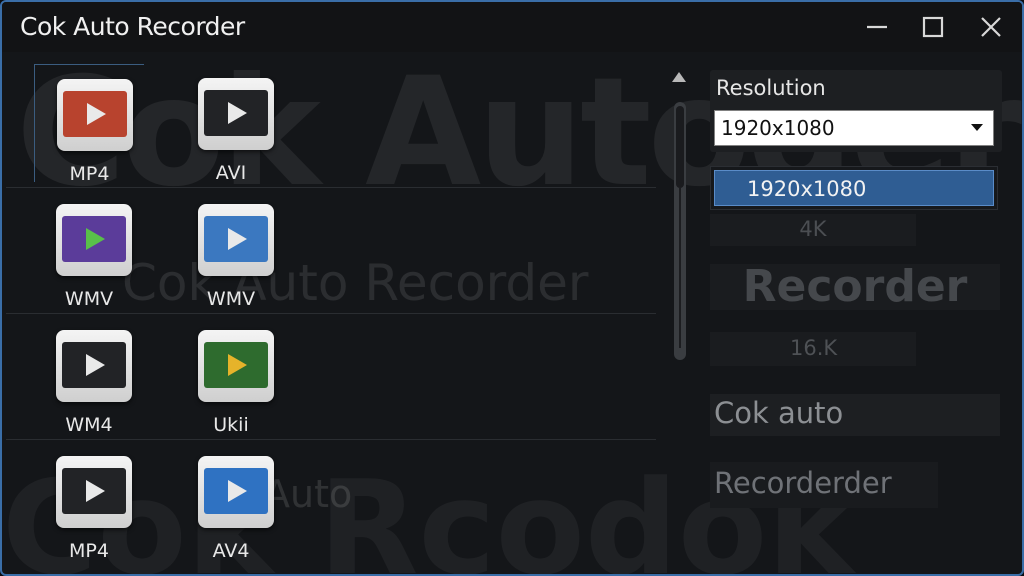 Image resolution: width=1024 pixels, height=576 pixels. I want to click on maximize-button, so click(933, 27).